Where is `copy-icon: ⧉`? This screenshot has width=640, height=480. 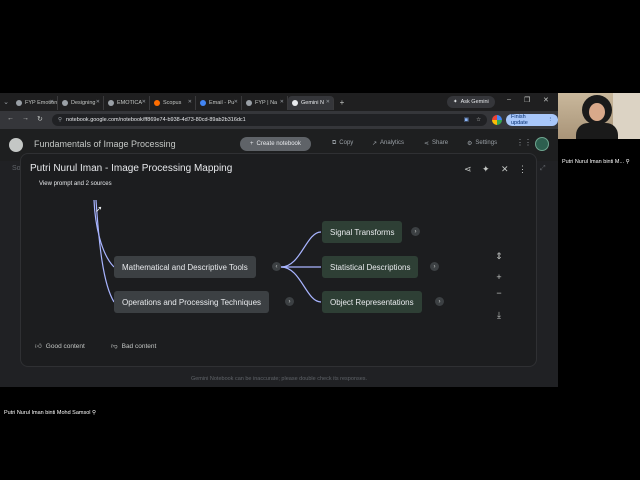
copy-icon: ⧉ is located at coordinates (334, 143).